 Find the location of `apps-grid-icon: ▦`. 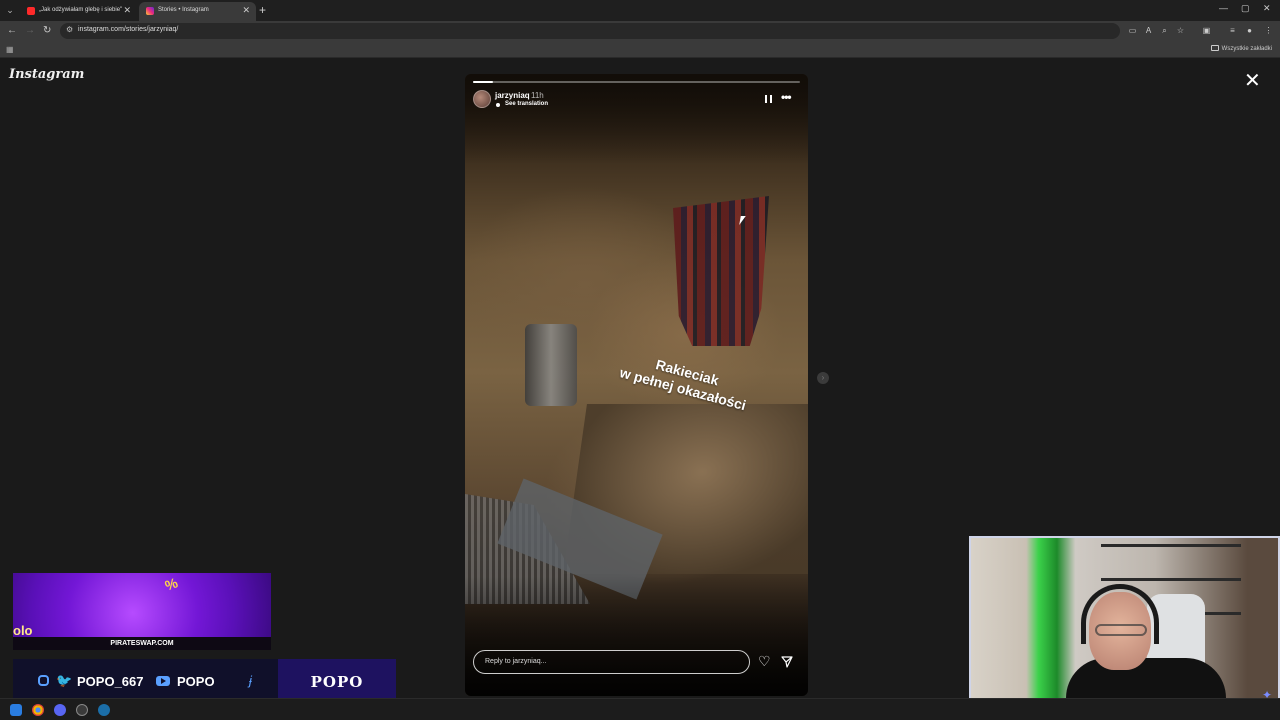

apps-grid-icon: ▦ is located at coordinates (10, 49).